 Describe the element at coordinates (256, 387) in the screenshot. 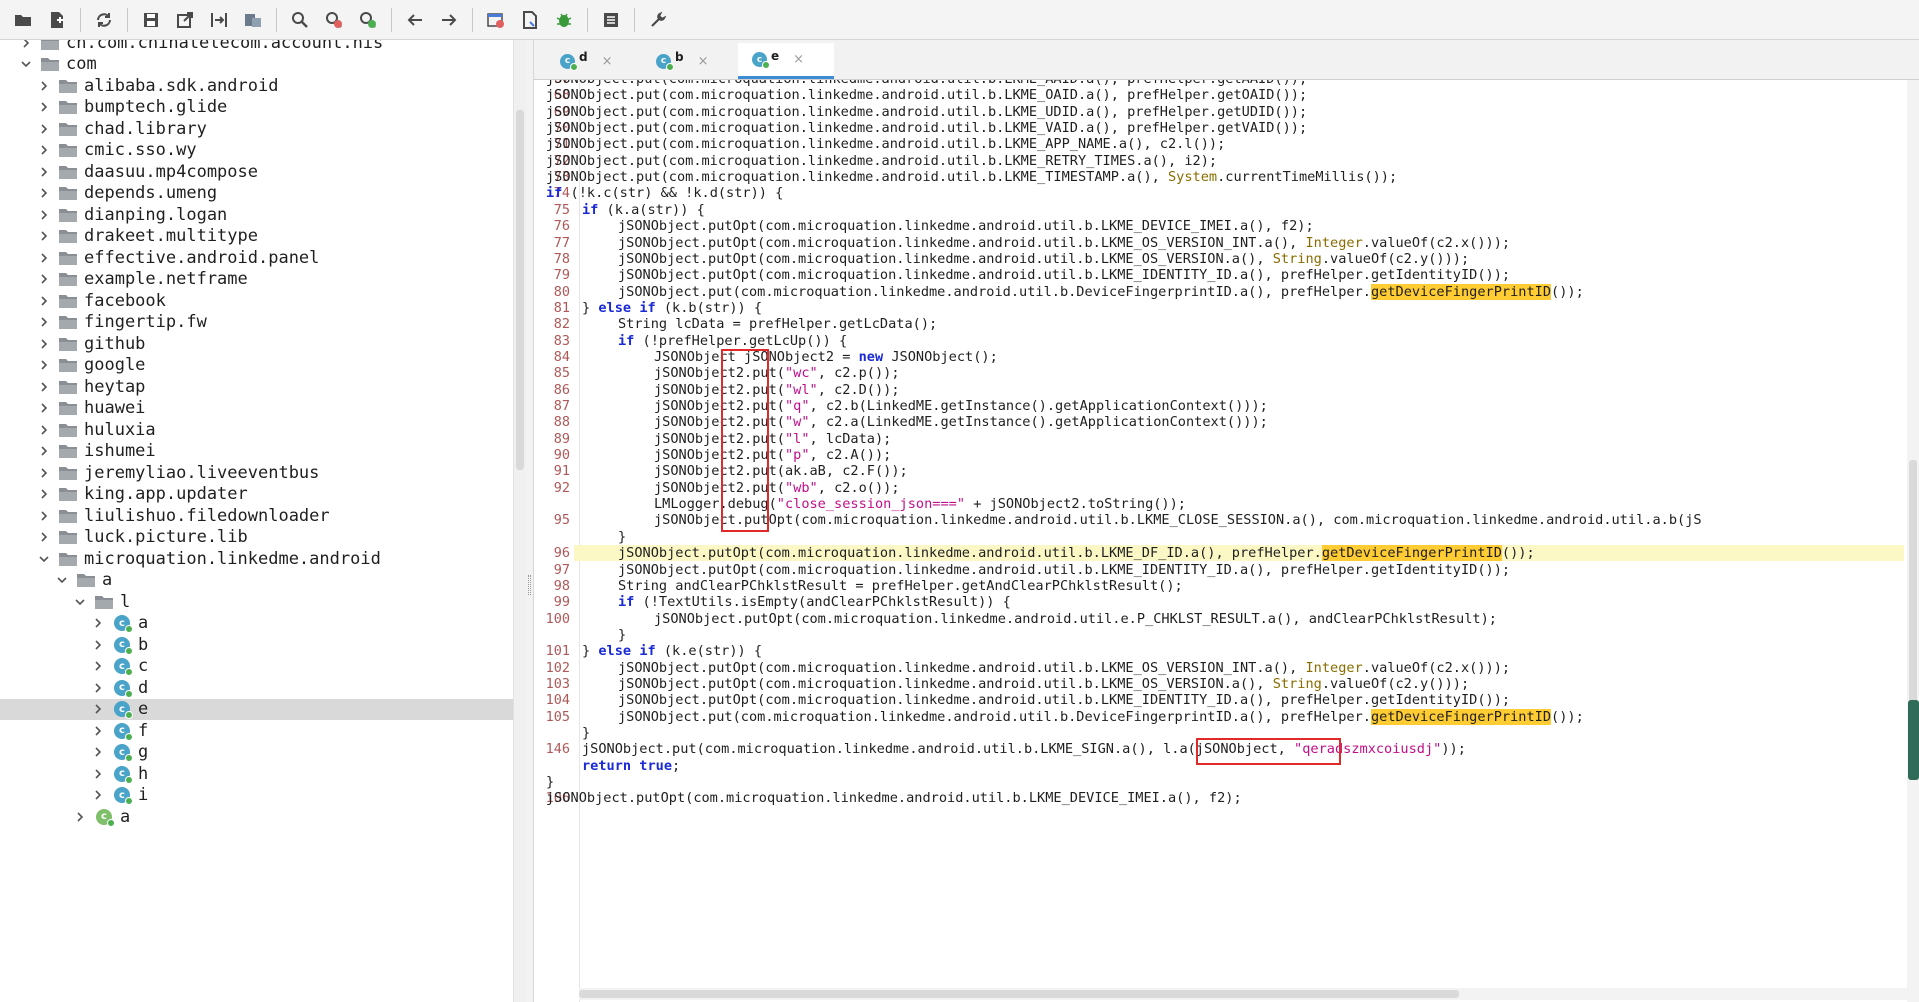

I see `tree-package-item: heytap` at that location.